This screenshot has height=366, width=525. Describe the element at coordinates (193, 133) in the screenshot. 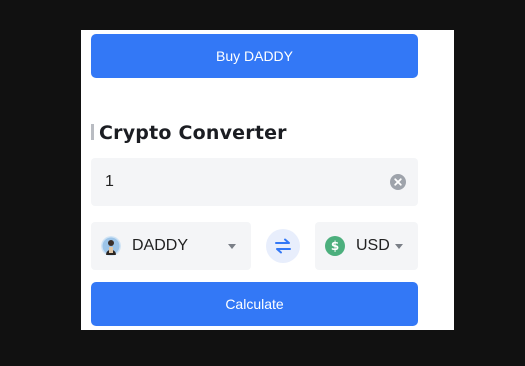

I see `converter-title: Crypto Converter` at that location.